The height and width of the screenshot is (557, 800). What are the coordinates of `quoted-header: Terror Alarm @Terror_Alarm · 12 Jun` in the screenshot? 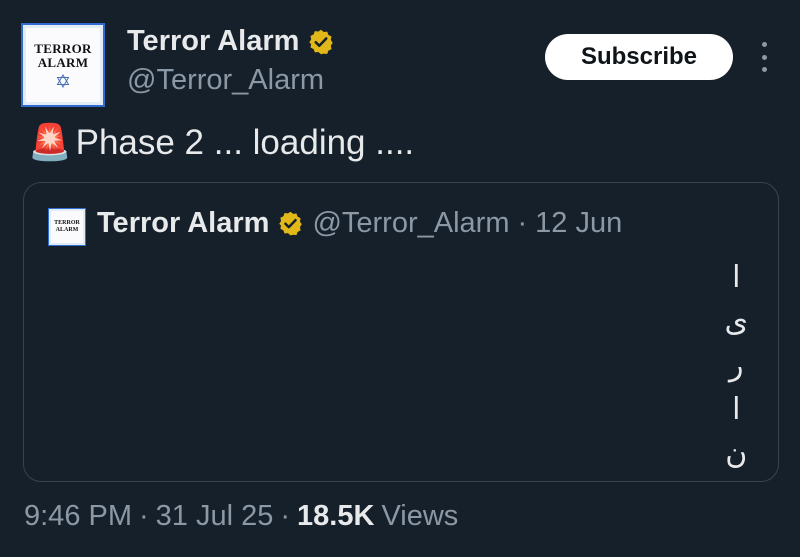 It's located at (359, 223).